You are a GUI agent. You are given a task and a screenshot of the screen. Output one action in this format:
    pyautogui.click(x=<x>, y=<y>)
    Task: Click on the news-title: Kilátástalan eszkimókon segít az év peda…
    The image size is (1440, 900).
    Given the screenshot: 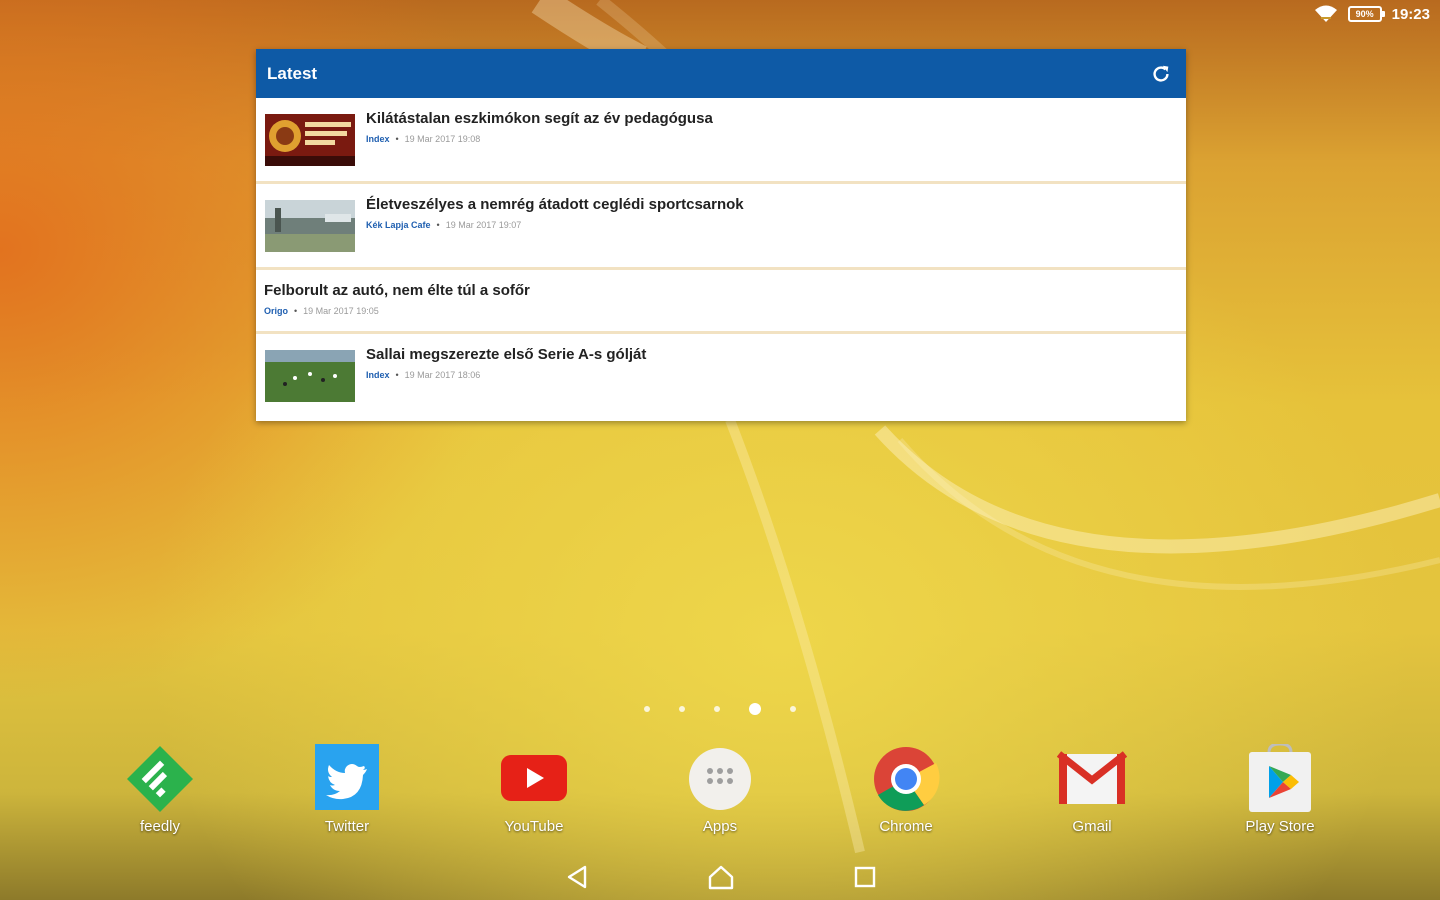 What is the action you would take?
    pyautogui.click(x=539, y=118)
    